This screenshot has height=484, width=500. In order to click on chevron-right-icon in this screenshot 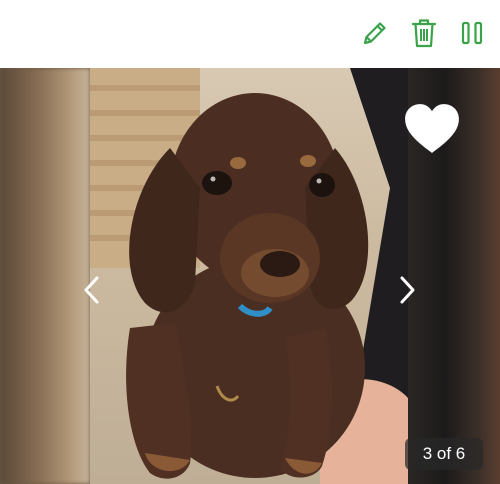, I will do `click(407, 290)`.